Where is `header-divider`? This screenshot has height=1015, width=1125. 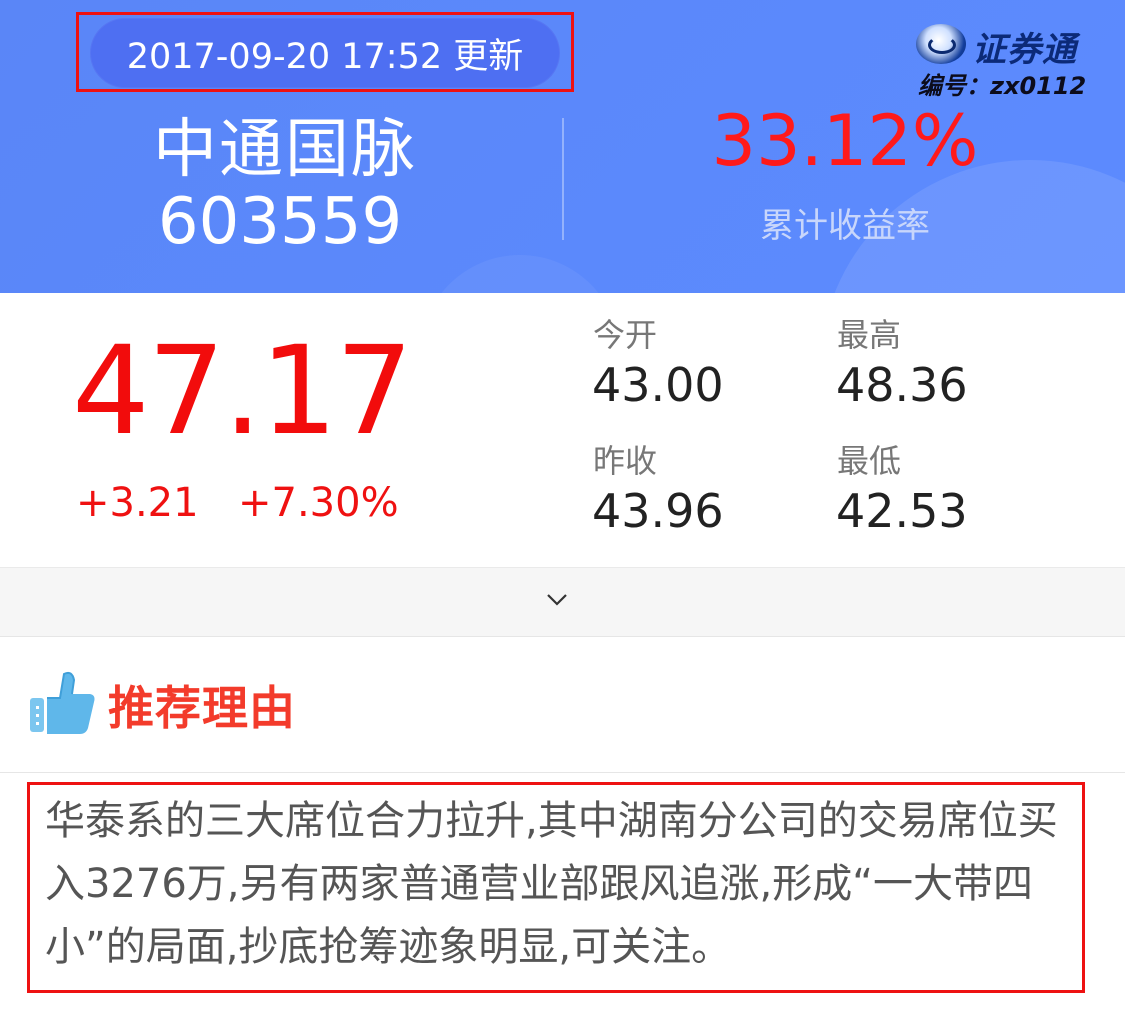 header-divider is located at coordinates (563, 179).